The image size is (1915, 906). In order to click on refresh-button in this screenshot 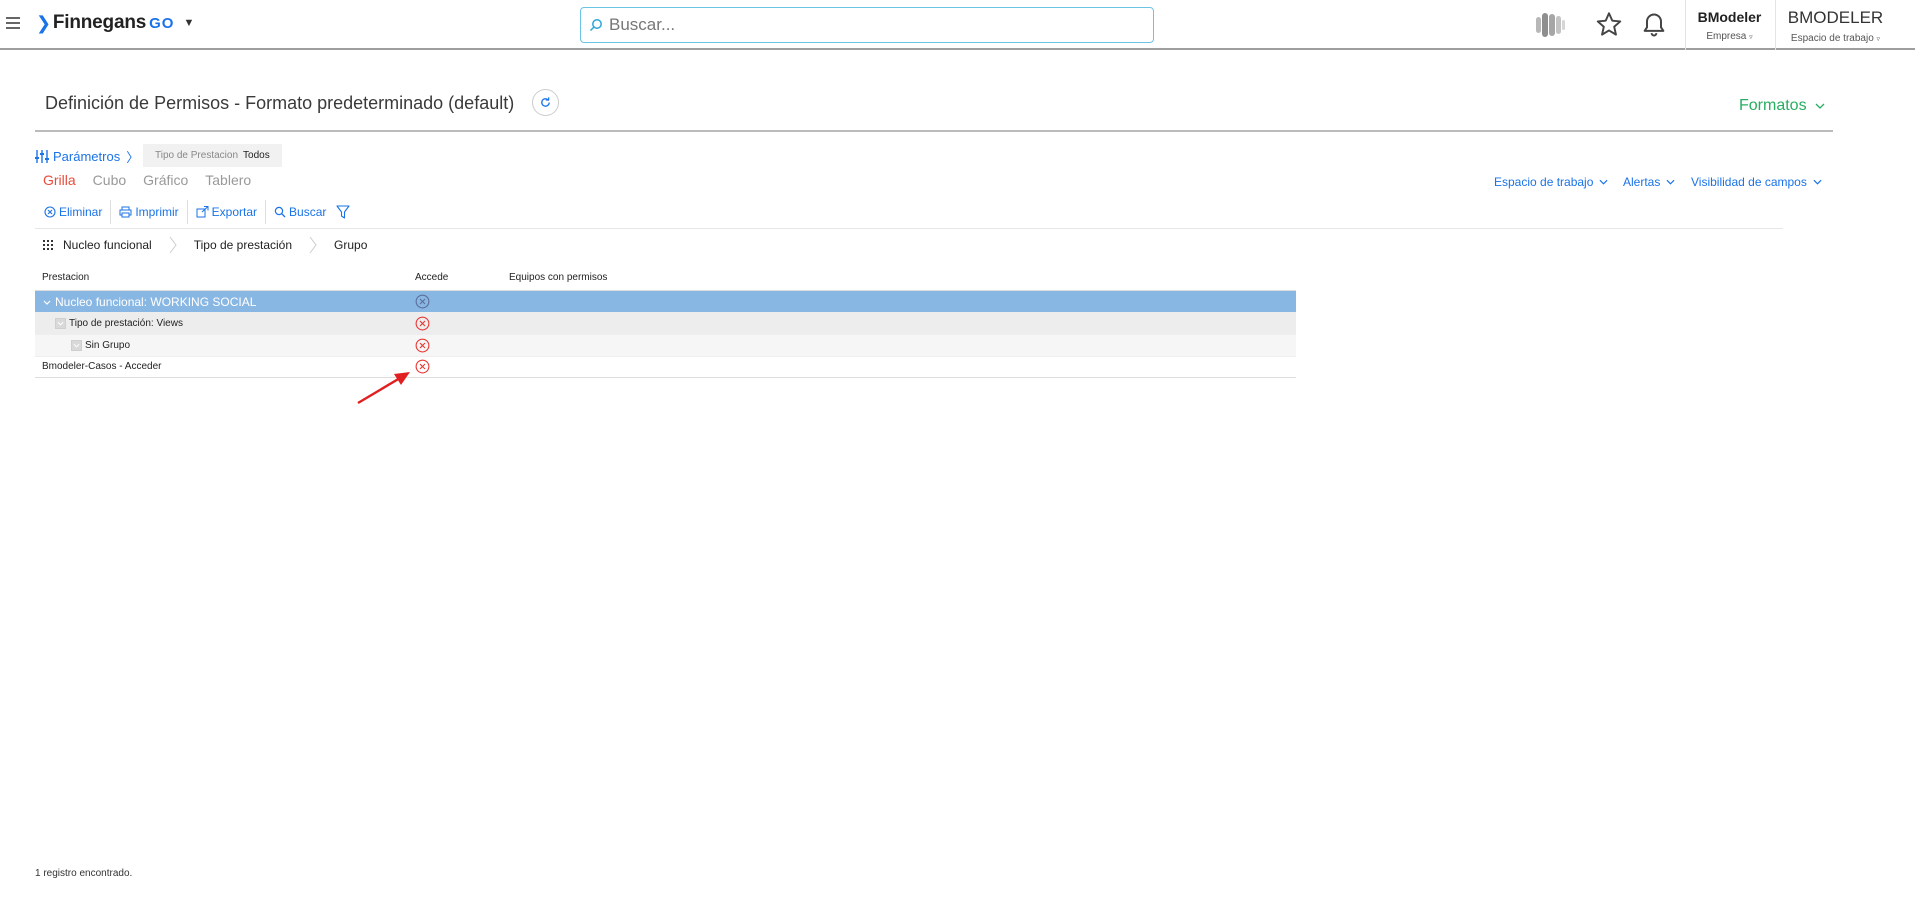, I will do `click(545, 102)`.